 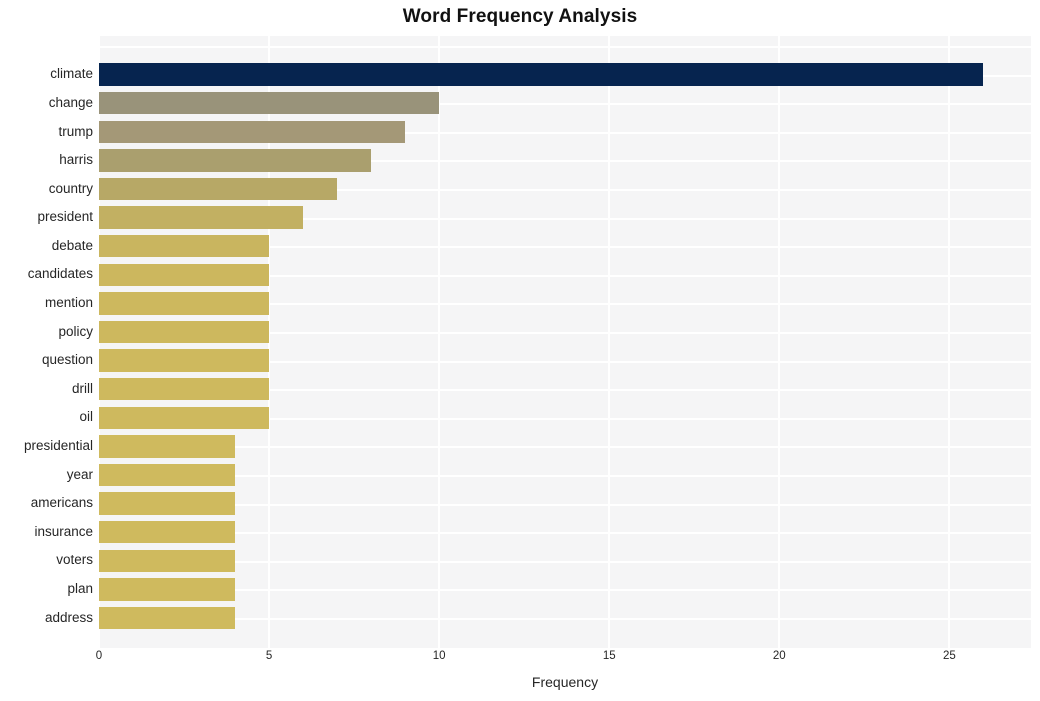 I want to click on y-tick-label: oil, so click(x=86, y=417).